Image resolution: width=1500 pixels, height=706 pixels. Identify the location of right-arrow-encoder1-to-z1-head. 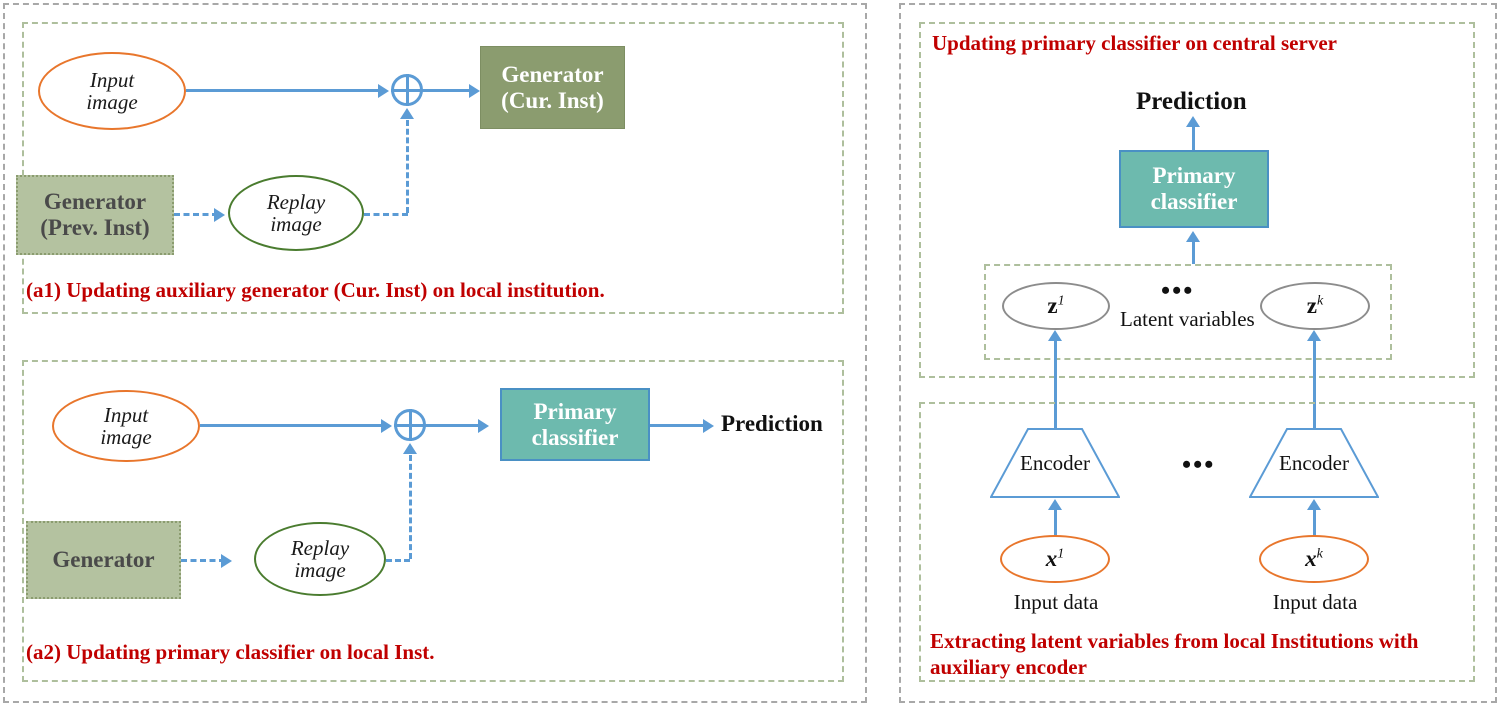
(1055, 335).